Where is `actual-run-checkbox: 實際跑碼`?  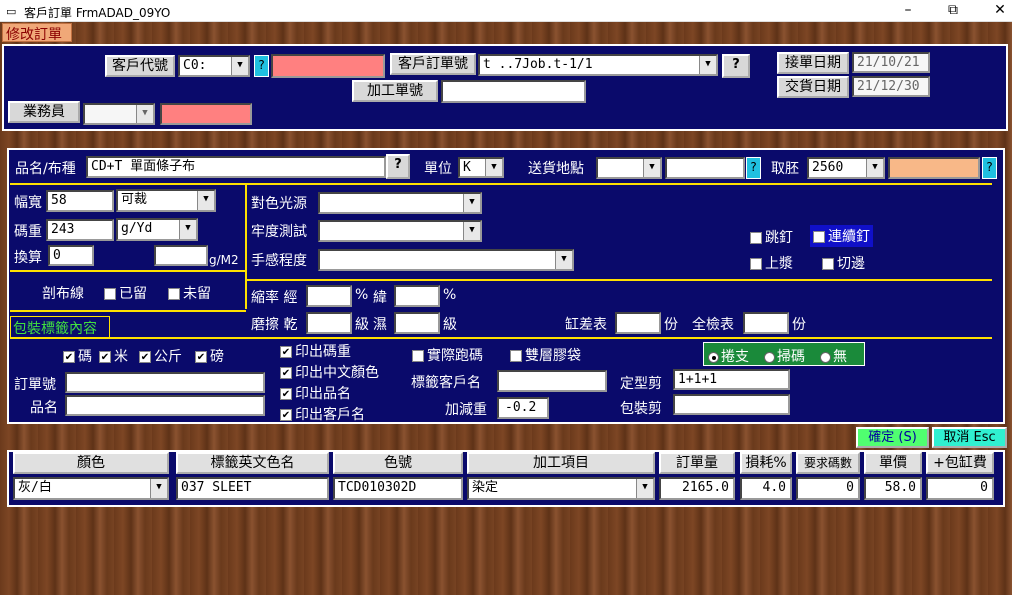
actual-run-checkbox: 實際跑碼 is located at coordinates (447, 355).